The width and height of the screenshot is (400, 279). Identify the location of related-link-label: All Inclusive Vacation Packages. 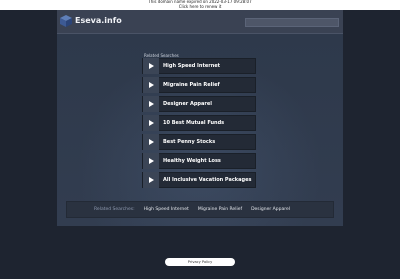
(207, 180).